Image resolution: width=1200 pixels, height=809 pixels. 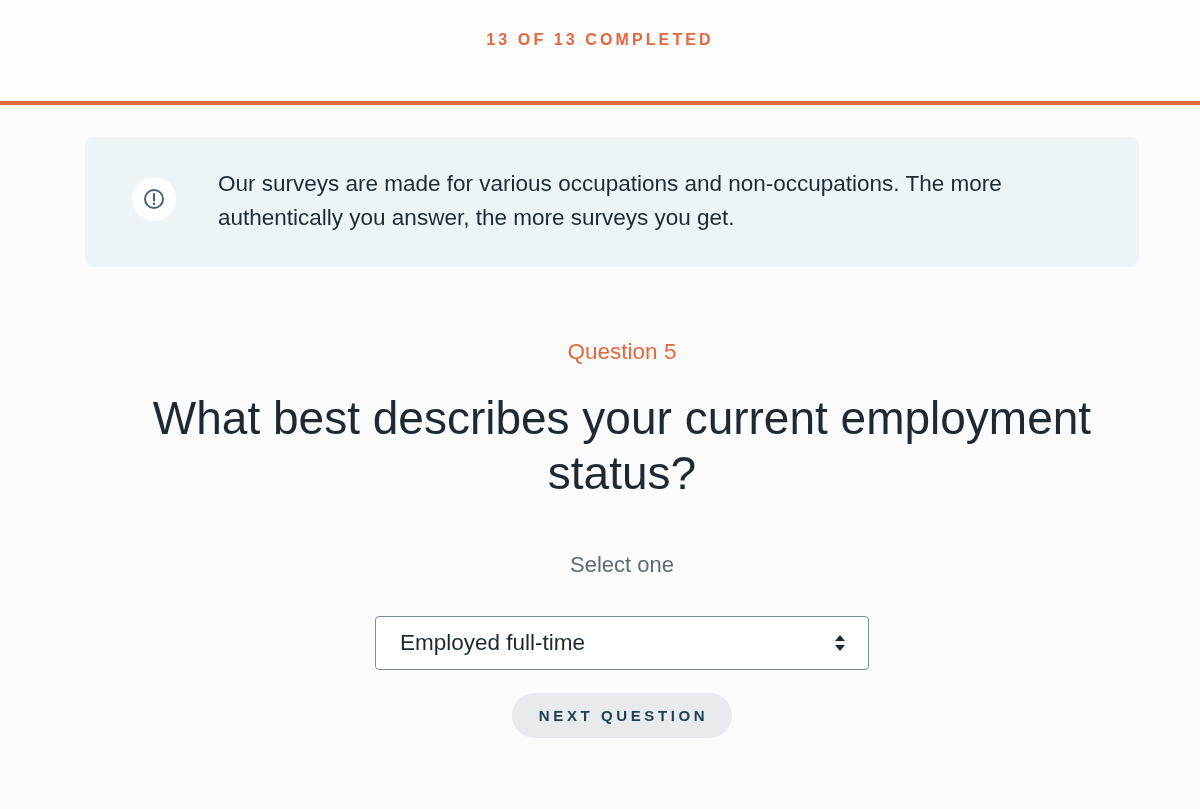 I want to click on answer-dropdown: Employed full-time, so click(x=622, y=643).